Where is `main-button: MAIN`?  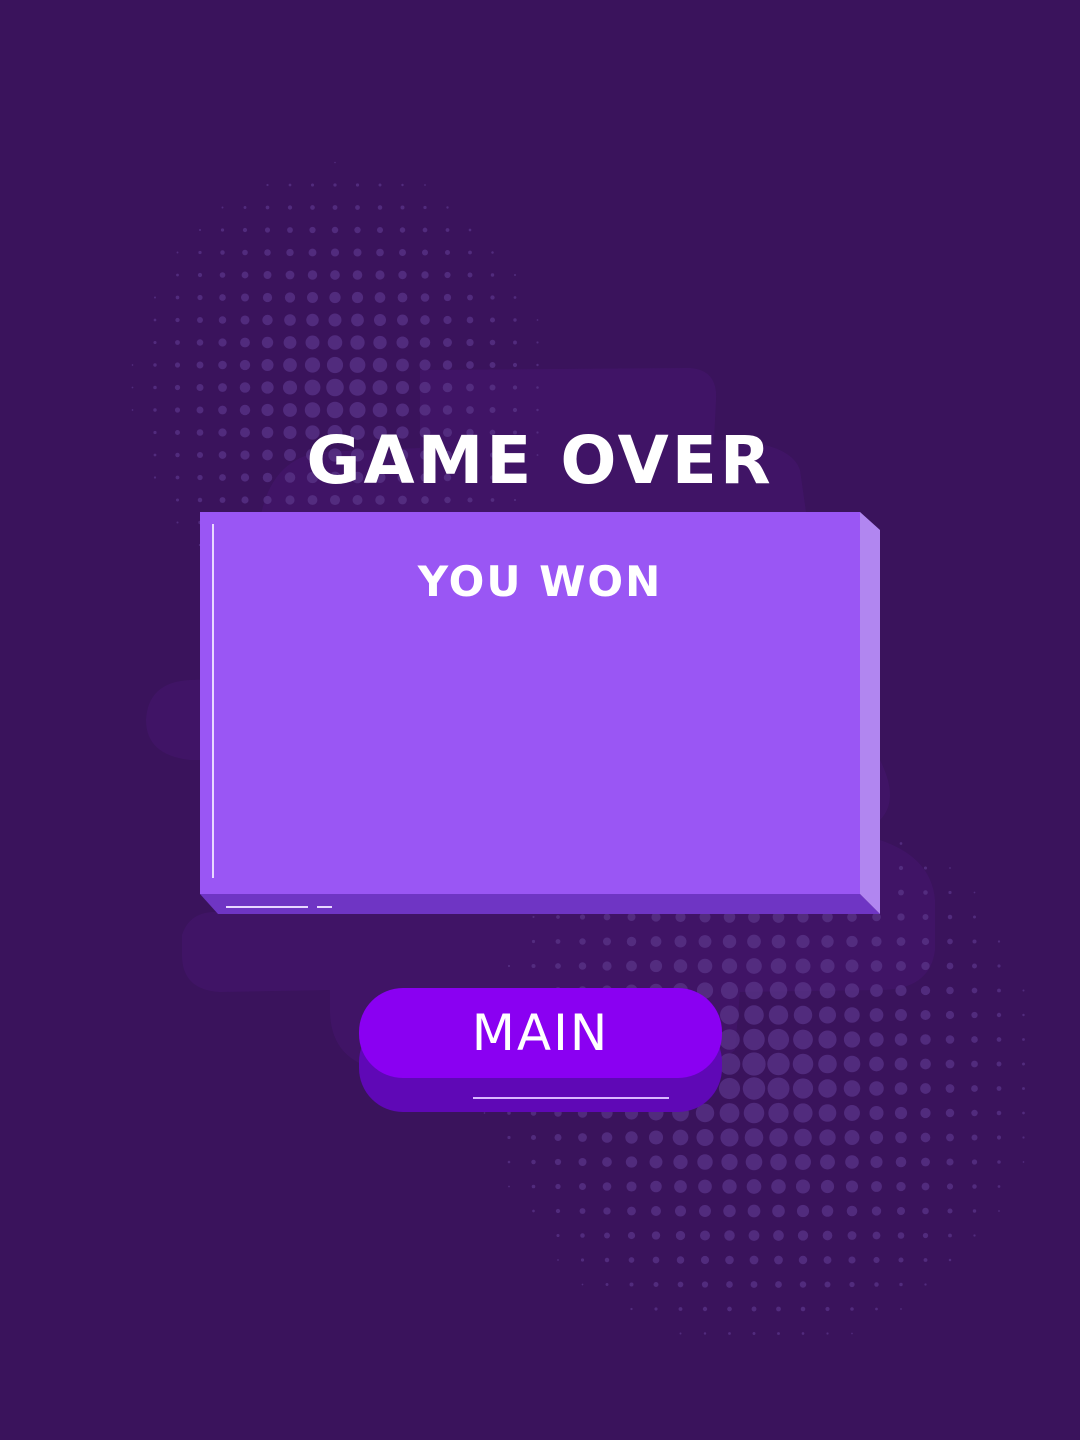 main-button: MAIN is located at coordinates (540, 1050).